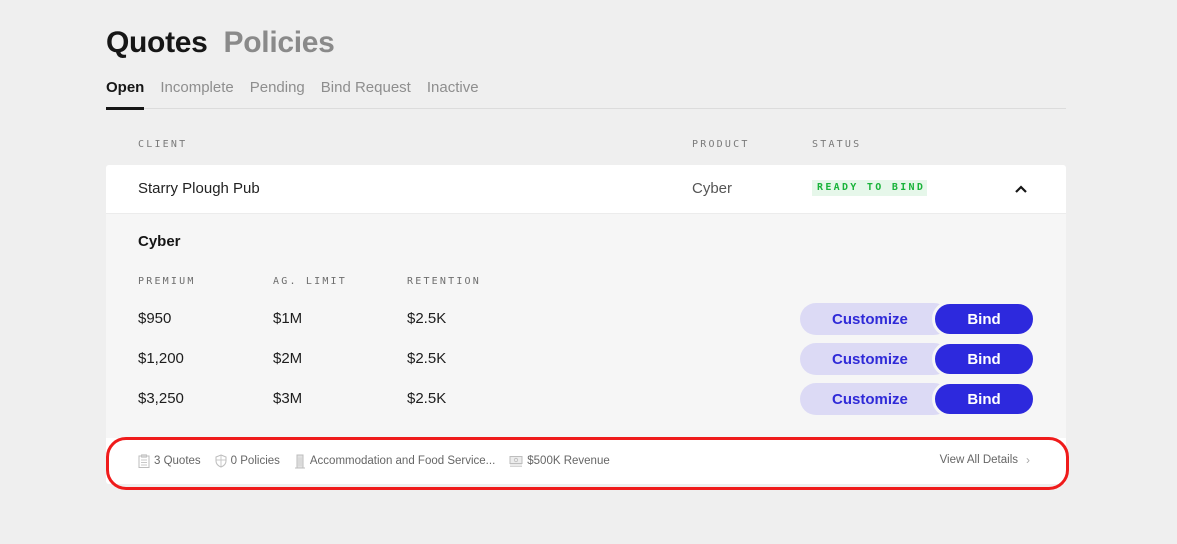 The width and height of the screenshot is (1177, 544). What do you see at coordinates (453, 93) in the screenshot?
I see `tab-inactive: Inactive` at bounding box center [453, 93].